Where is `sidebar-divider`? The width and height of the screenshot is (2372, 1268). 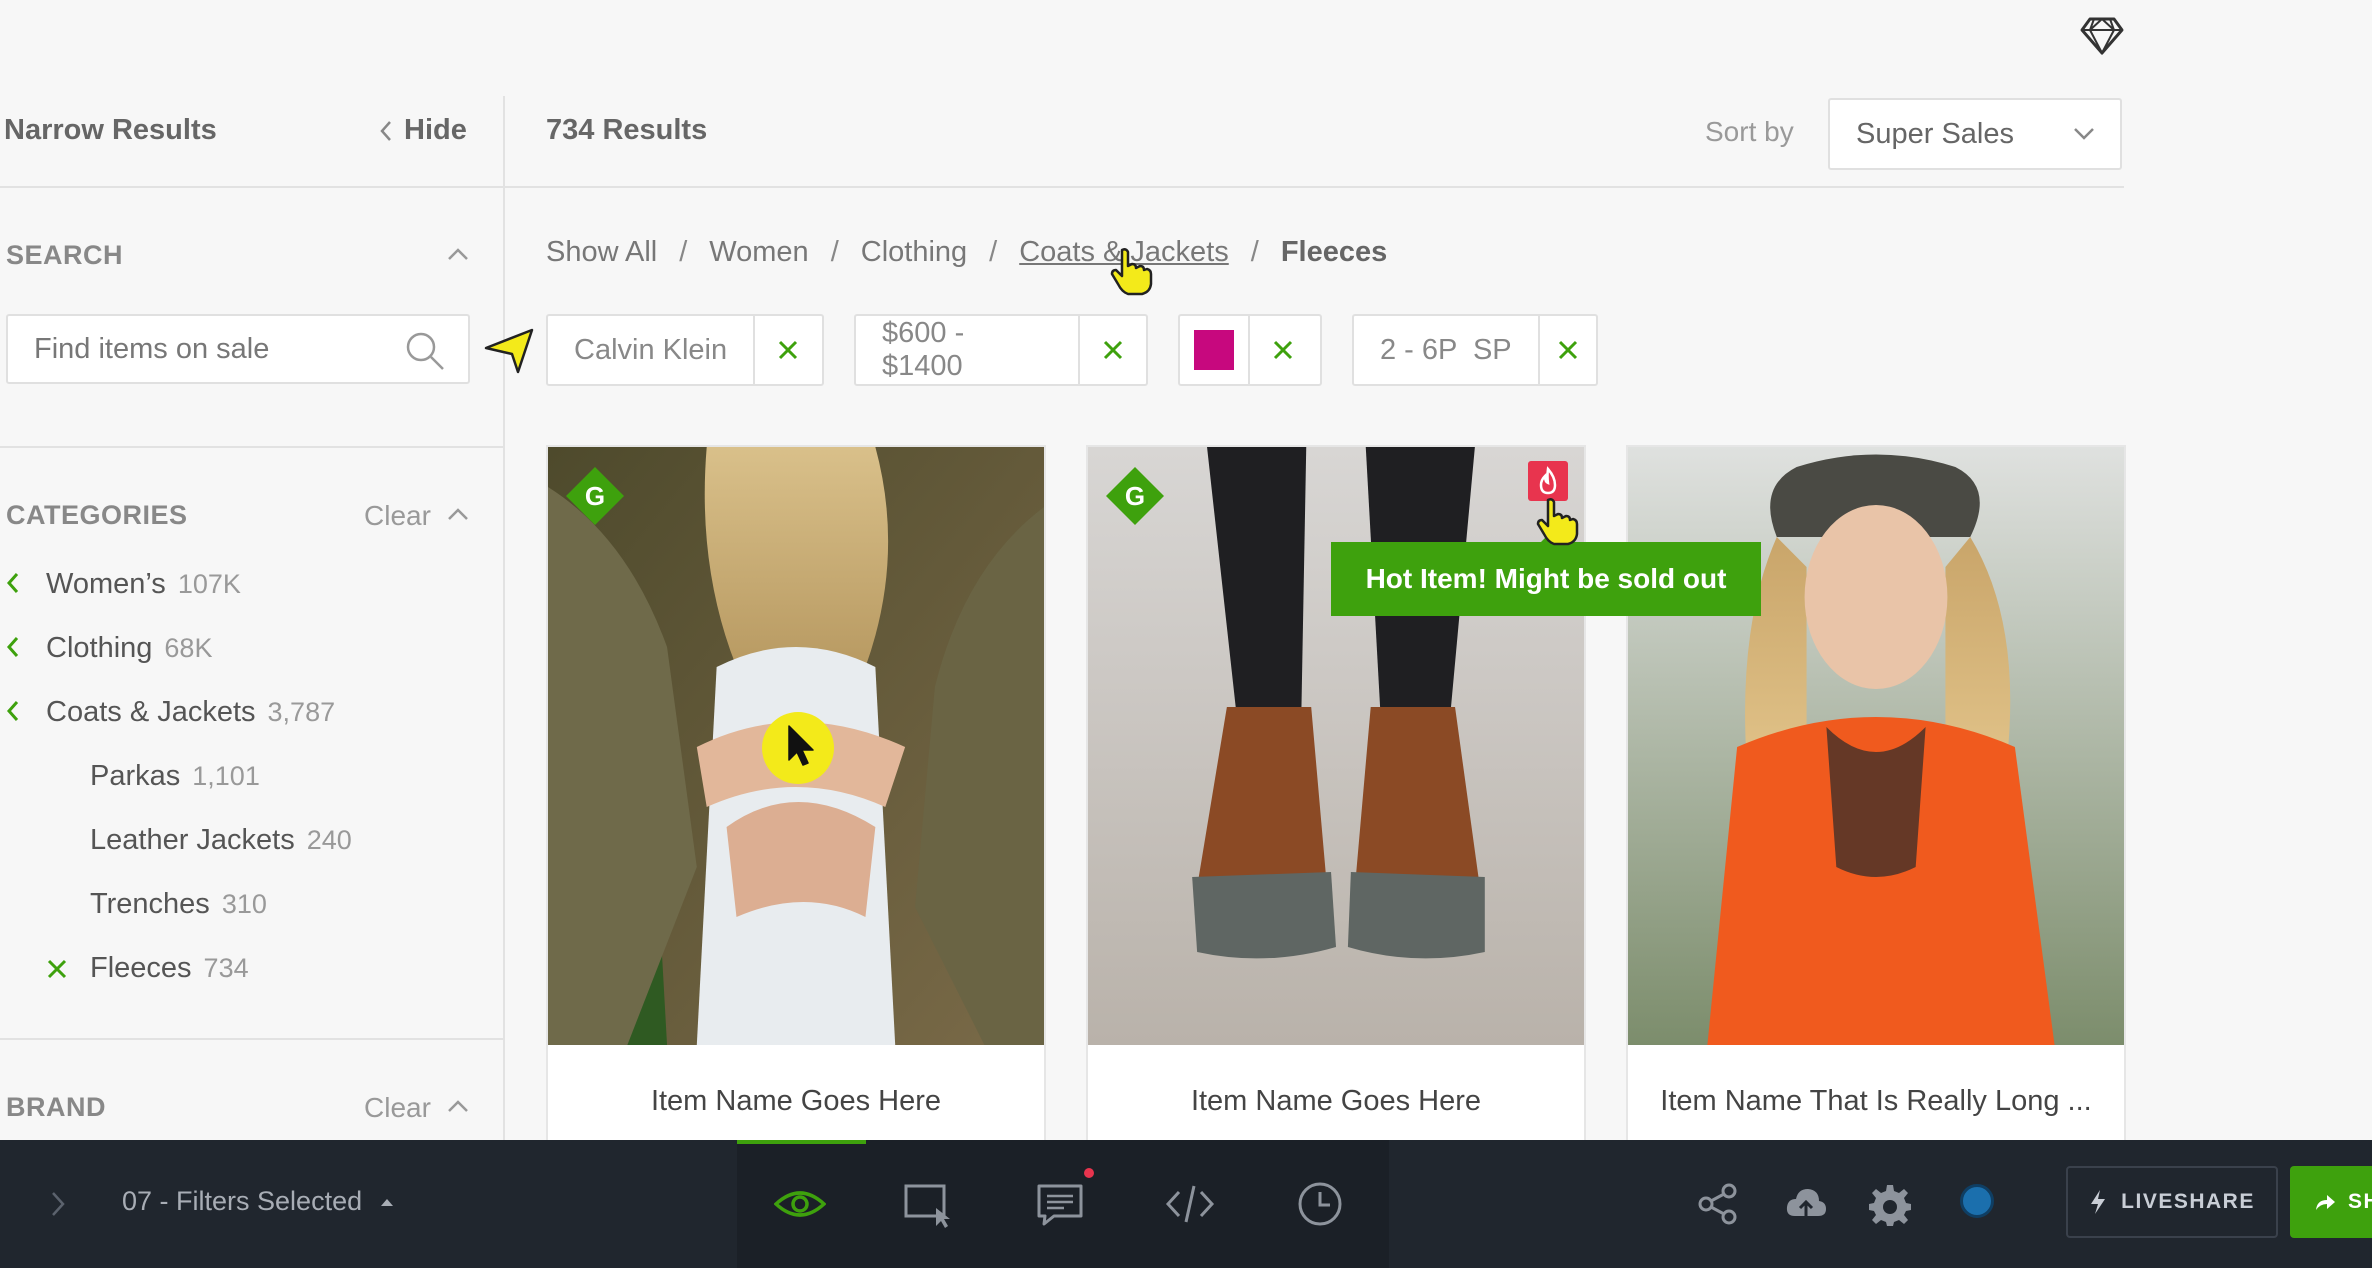 sidebar-divider is located at coordinates (504, 618).